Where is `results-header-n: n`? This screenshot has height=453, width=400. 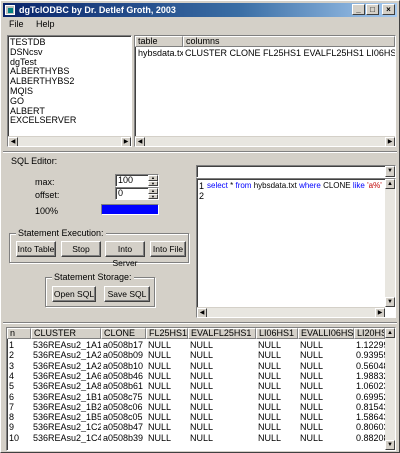 results-header-n: n is located at coordinates (19, 333).